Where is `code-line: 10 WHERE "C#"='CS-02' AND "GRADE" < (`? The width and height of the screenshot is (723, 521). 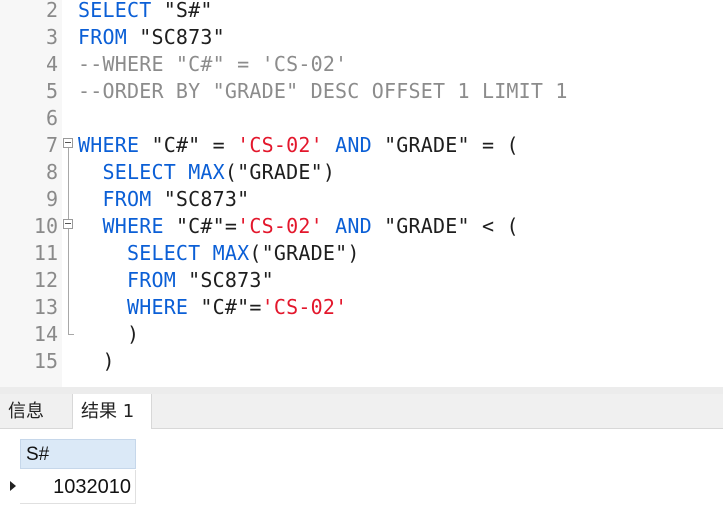
code-line: 10 WHERE "C#"='CS-02' AND "GRADE" < ( is located at coordinates (361, 226).